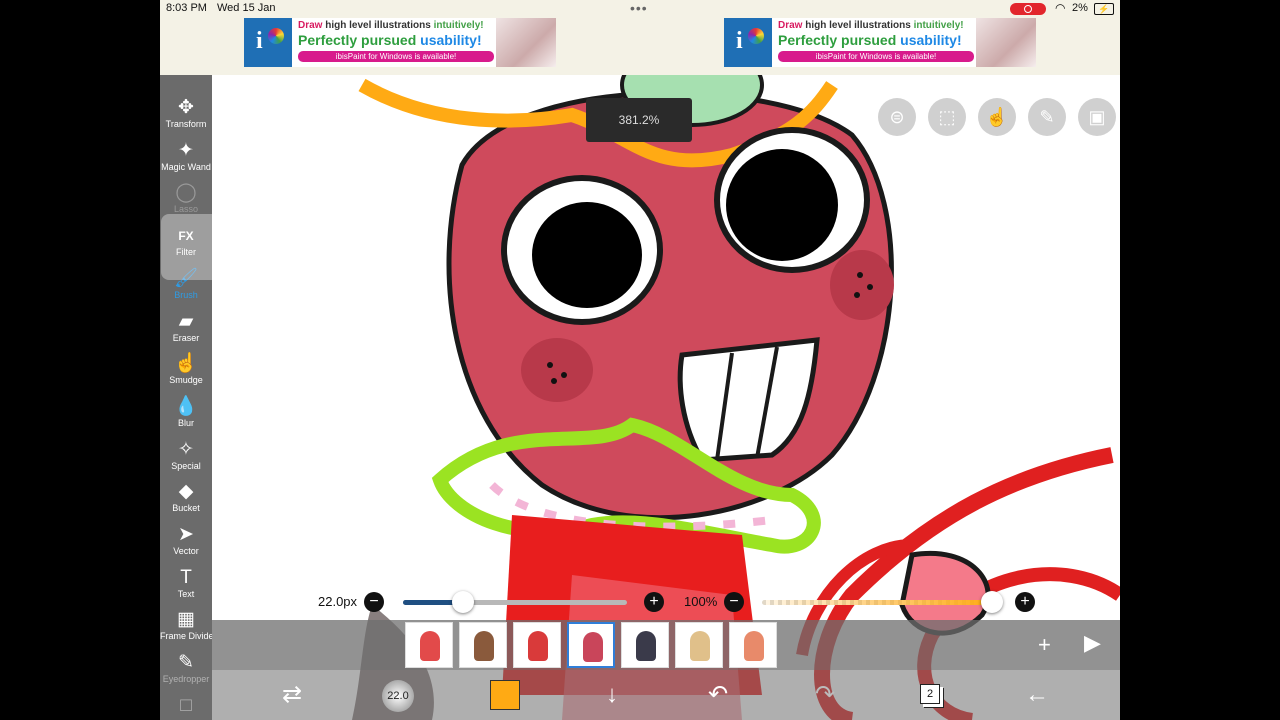 The image size is (1280, 720). I want to click on status-time: 8:03 PM, so click(186, 8).